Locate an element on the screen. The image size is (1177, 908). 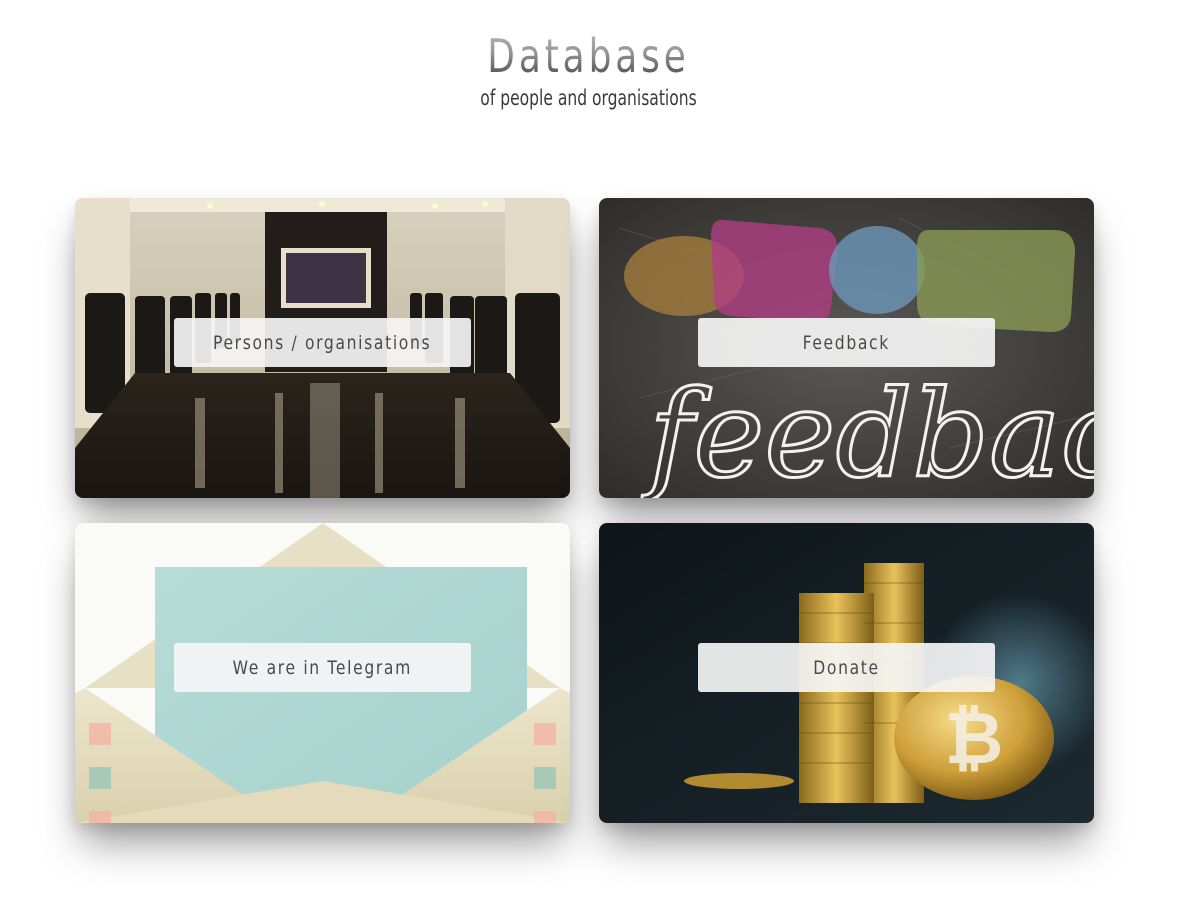
persons-organisations-label: Persons / organisations is located at coordinates (322, 342).